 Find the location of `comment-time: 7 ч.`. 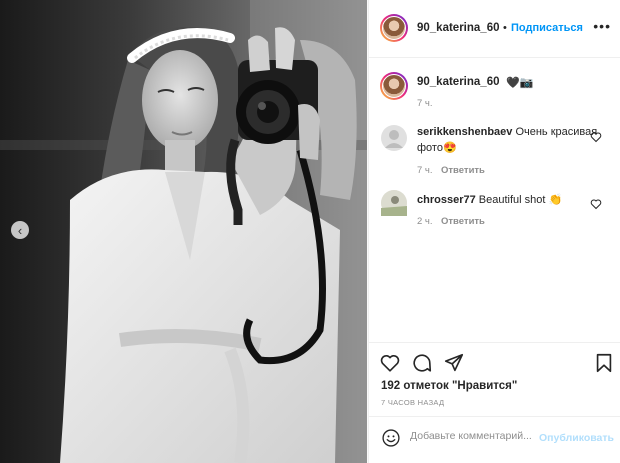

comment-time: 7 ч. is located at coordinates (425, 170).